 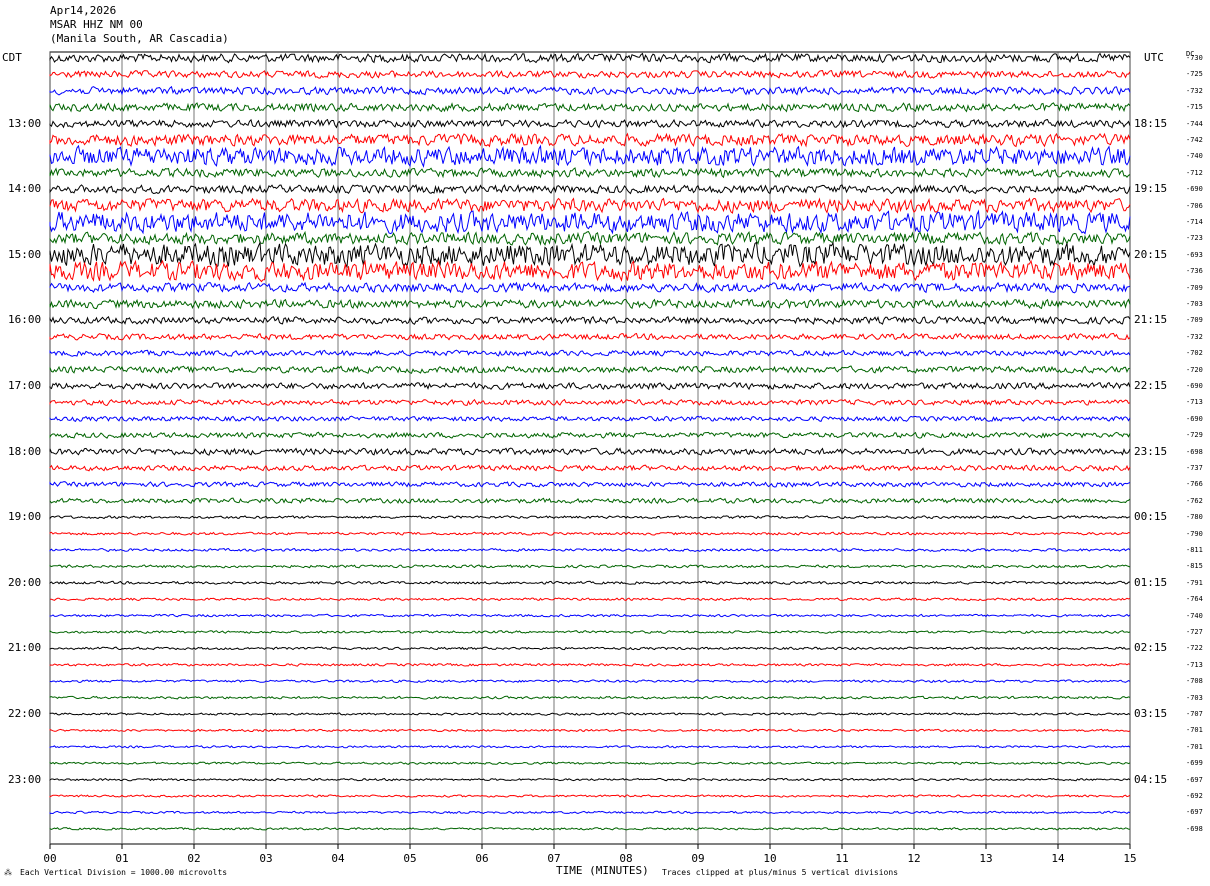 What do you see at coordinates (1194, 517) in the screenshot?
I see `dc-offset-label: -780` at bounding box center [1194, 517].